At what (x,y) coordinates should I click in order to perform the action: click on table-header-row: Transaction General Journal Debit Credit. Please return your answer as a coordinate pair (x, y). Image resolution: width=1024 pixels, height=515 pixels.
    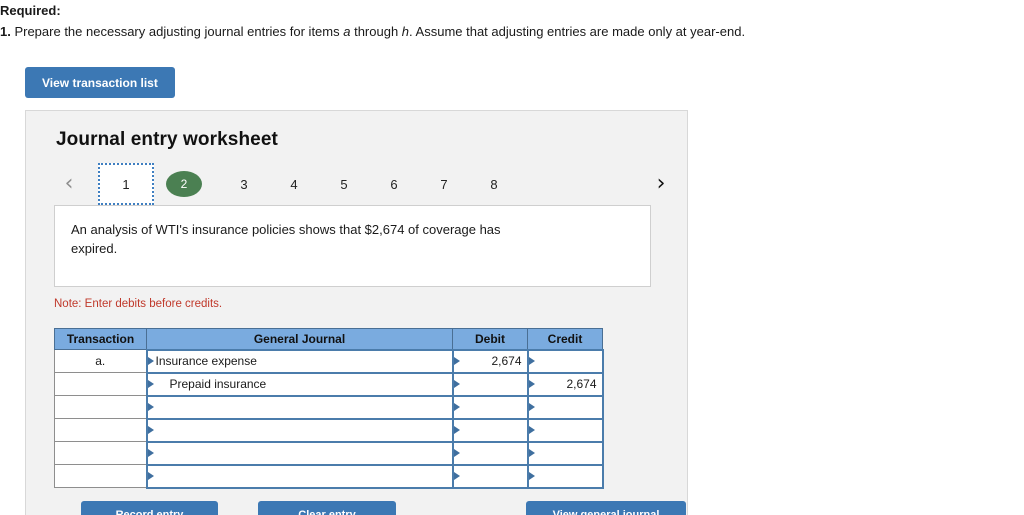
    Looking at the image, I should click on (328, 339).